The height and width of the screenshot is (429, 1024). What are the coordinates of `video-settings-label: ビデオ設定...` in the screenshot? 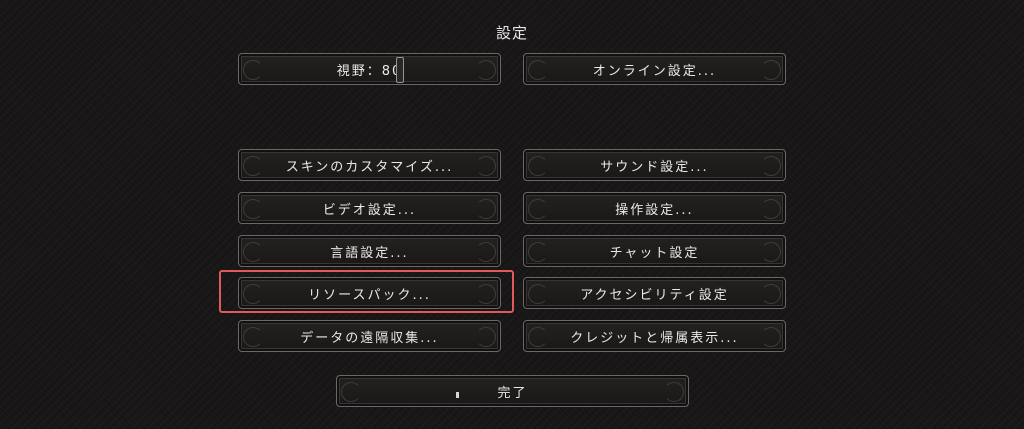 It's located at (369, 210).